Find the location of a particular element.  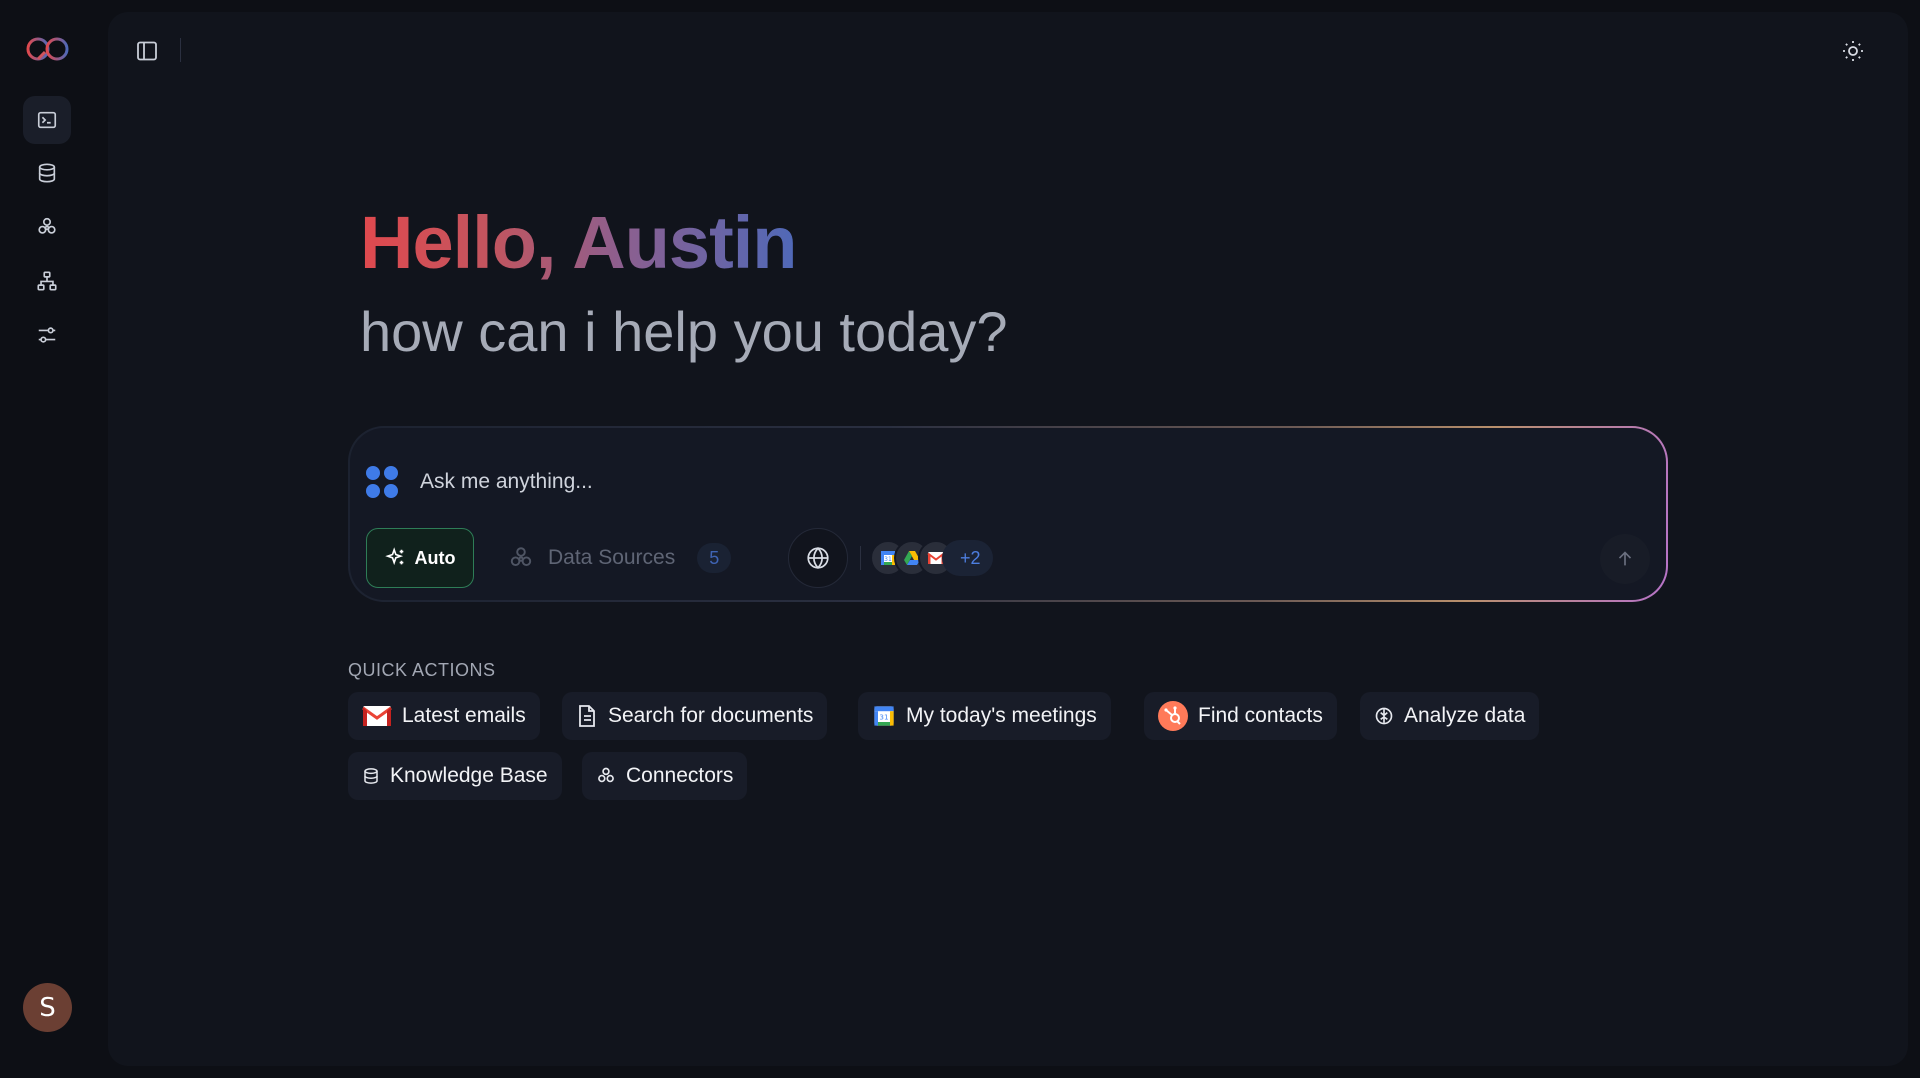

data-sources-button: Data Sources 5 is located at coordinates (631, 558).